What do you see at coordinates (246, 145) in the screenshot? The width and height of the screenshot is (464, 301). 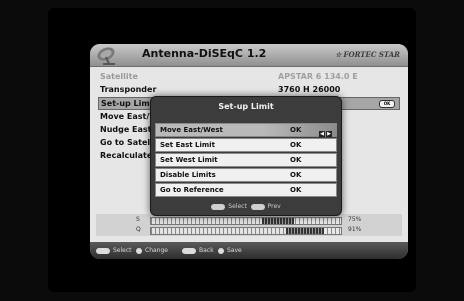 I see `popup-item-set-east-limit: Set East Limit OK` at bounding box center [246, 145].